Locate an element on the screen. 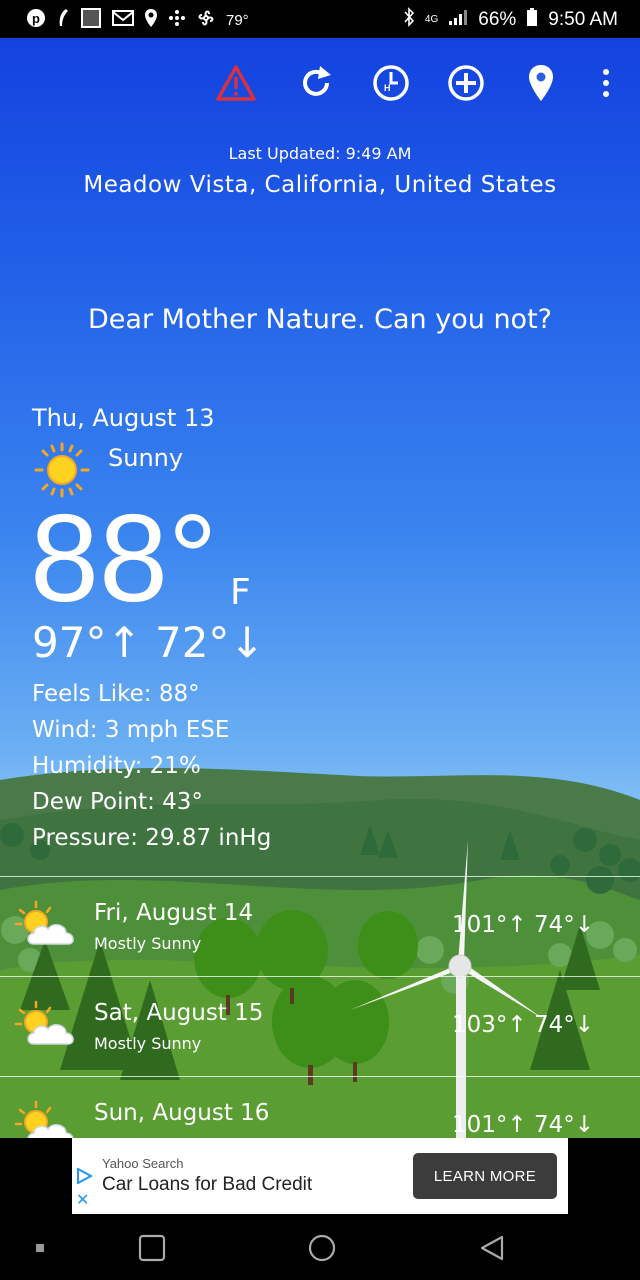 The image size is (640, 1280). refresh-icon is located at coordinates (317, 81).